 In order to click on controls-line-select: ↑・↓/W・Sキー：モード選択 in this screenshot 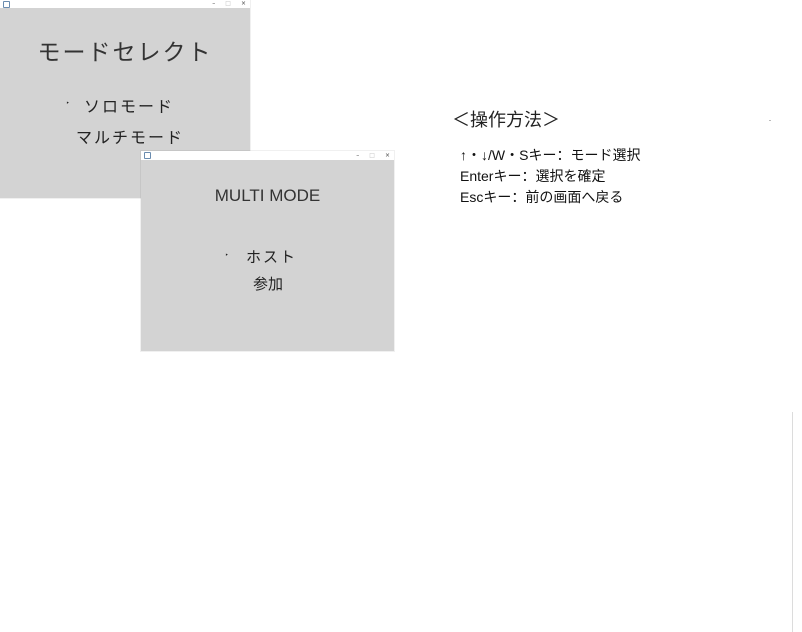, I will do `click(550, 155)`.